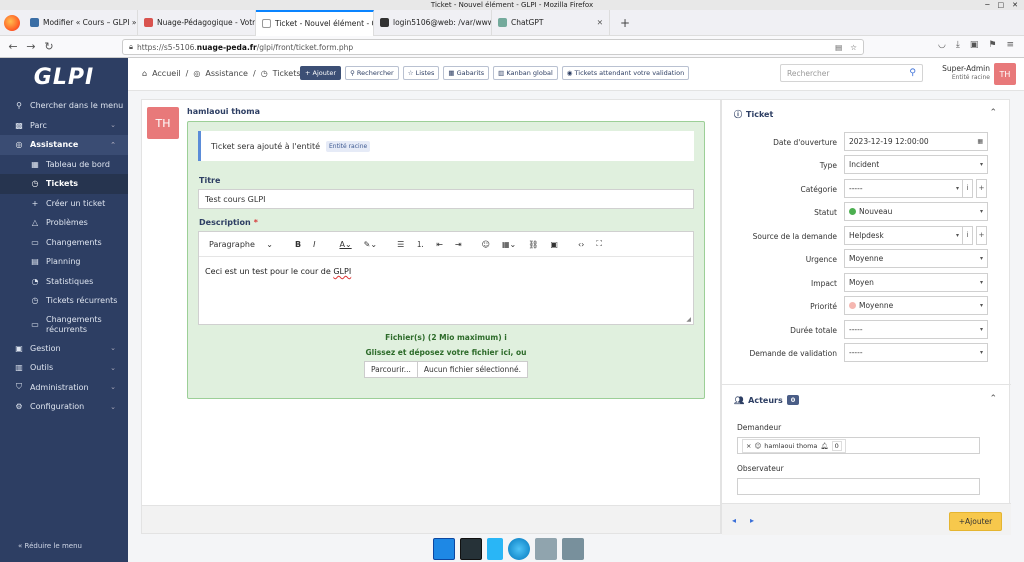 Image resolution: width=1024 pixels, height=562 pixels. Describe the element at coordinates (50, 546) in the screenshot. I see `collapse-menu-button: « Réduire le menu` at that location.